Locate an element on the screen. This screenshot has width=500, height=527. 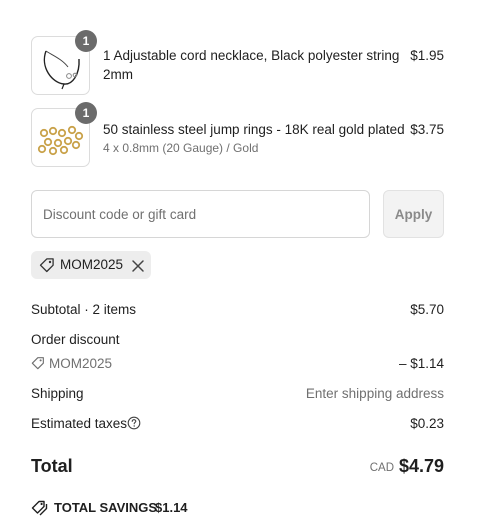
taxes-label: Estimated taxes is located at coordinates (79, 423).